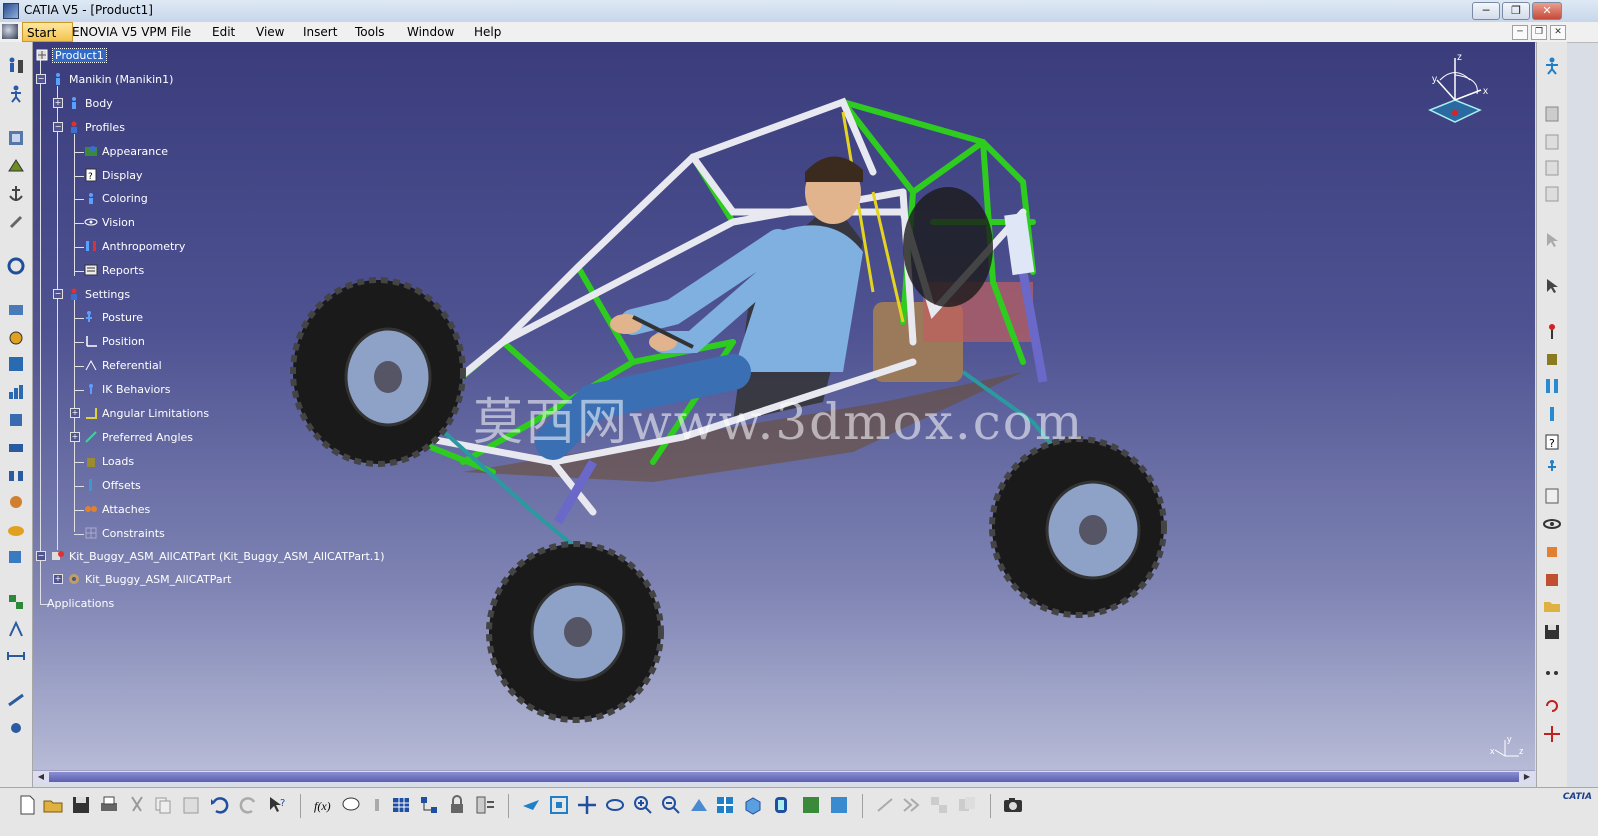  Describe the element at coordinates (147, 437) in the screenshot. I see `preferred-angles-label: Preferred Angles` at that location.